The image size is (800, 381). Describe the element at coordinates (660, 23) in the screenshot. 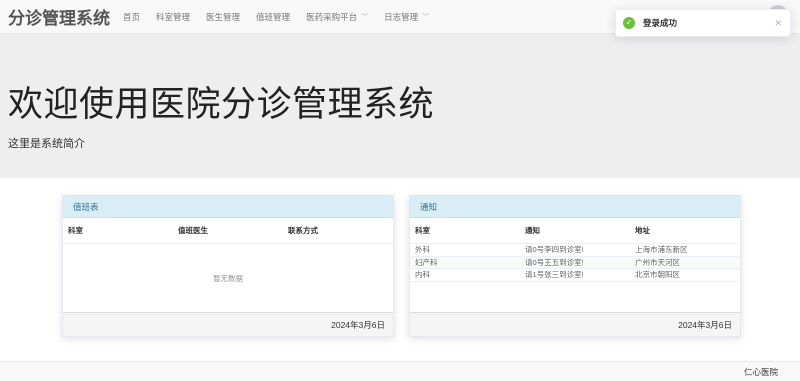

I see `toast-message: 登录成功` at that location.